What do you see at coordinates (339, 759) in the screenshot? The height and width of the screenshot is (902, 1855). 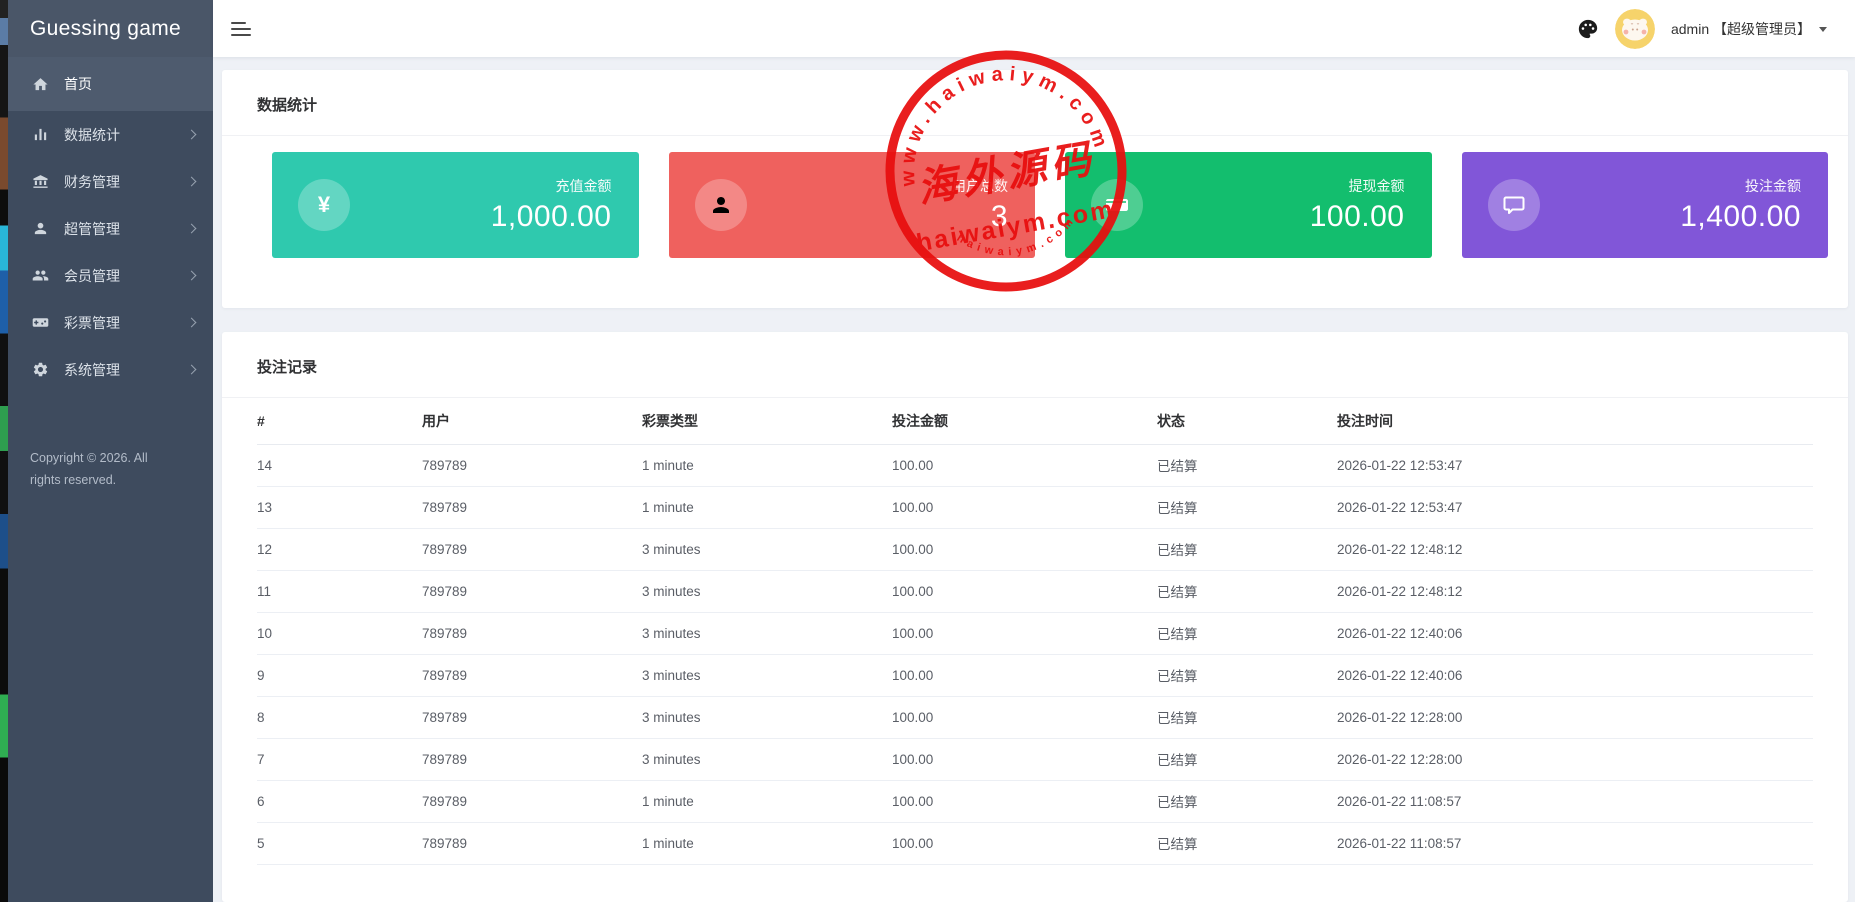 I see `table-cell: 7` at bounding box center [339, 759].